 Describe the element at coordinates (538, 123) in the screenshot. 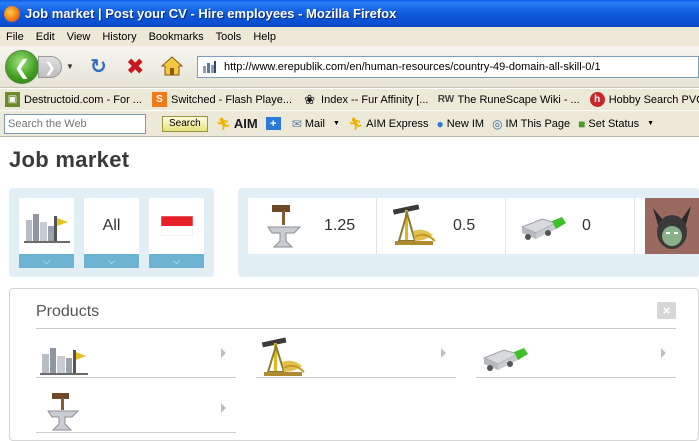

I see `im-this-page-label: IM This Page` at that location.